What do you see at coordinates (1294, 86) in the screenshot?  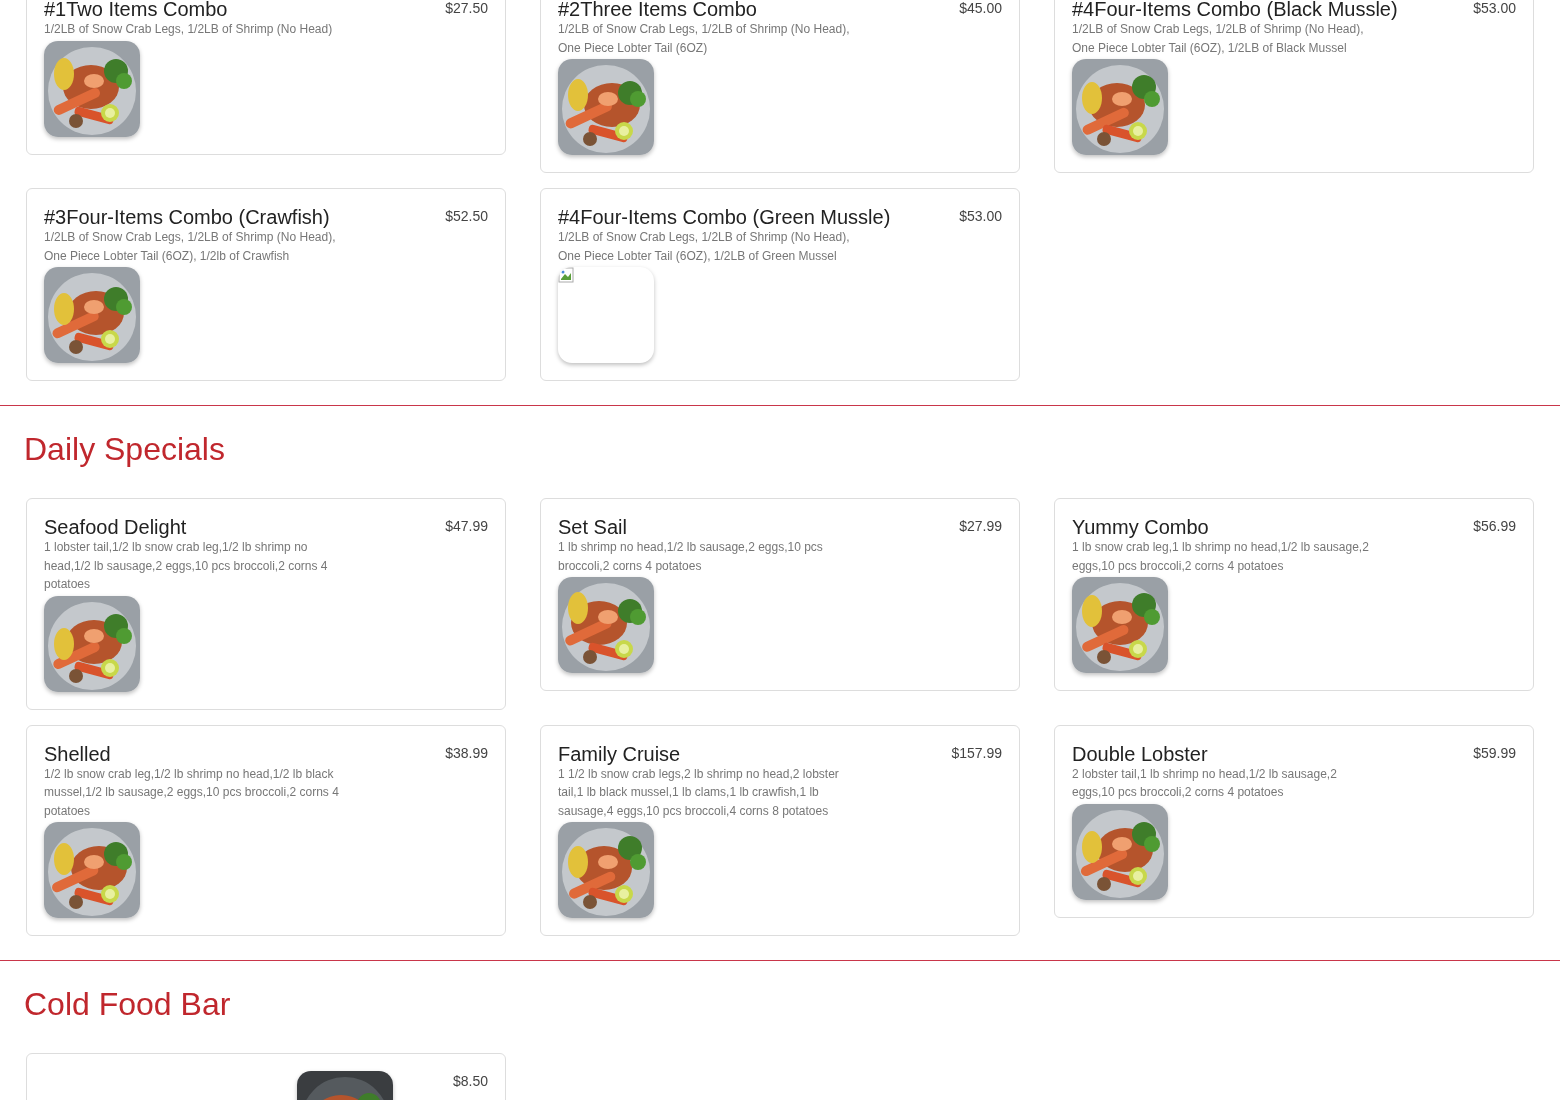 I see `menu-item-card: #4Four-Items Combo (Black Mussle) 1/2LB of Snow Crab Legs, 1/2LB of Shrimp (No Head), One Piece Lobter Tail (6OZ), 1/2LB of Black Mussel $53.00` at bounding box center [1294, 86].